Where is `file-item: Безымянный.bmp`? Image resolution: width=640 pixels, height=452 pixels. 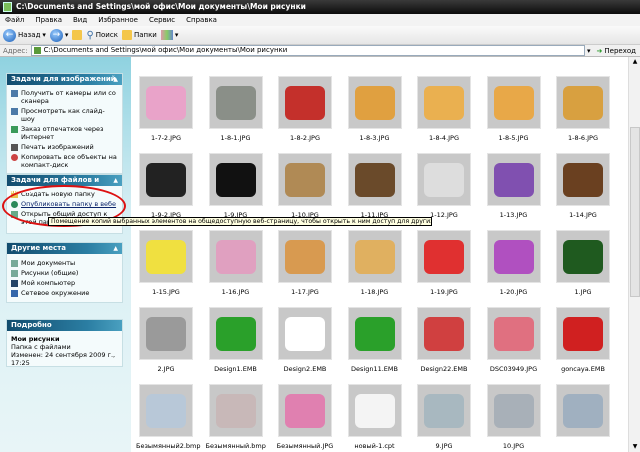
file-item: Безымянный.bmp is located at coordinates (236, 417).